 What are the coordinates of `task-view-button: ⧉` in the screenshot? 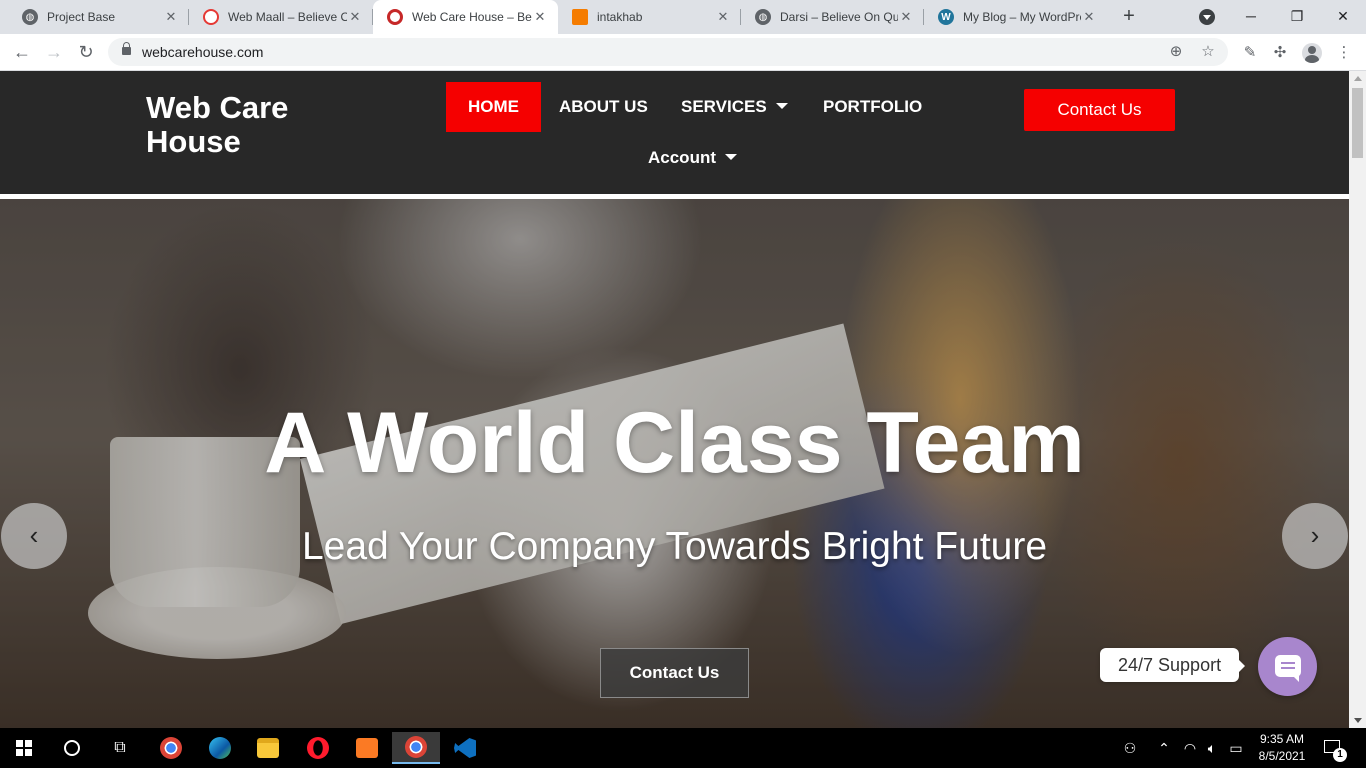 It's located at (120, 748).